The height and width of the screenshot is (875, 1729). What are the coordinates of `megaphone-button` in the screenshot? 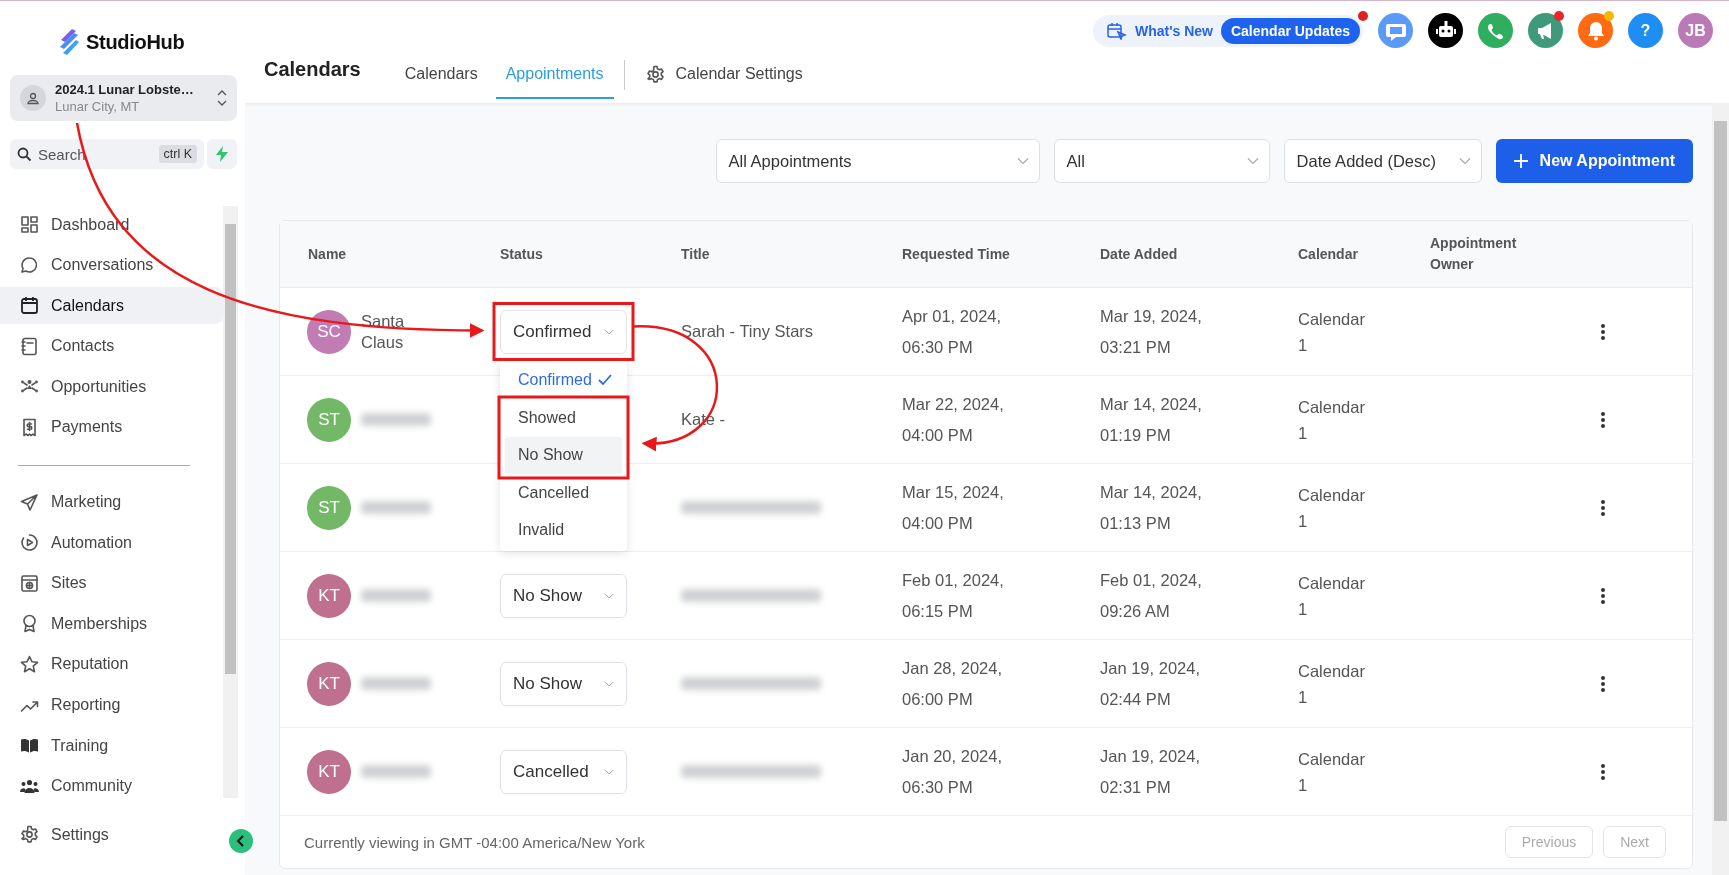 It's located at (1545, 30).